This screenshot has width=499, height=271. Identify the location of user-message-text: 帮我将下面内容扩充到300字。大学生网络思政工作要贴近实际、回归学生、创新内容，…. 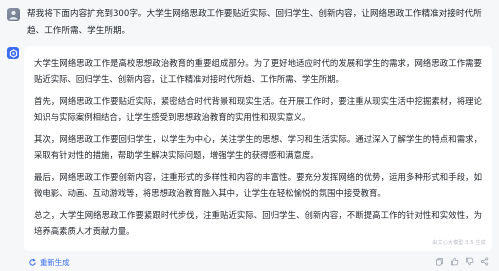
(254, 22).